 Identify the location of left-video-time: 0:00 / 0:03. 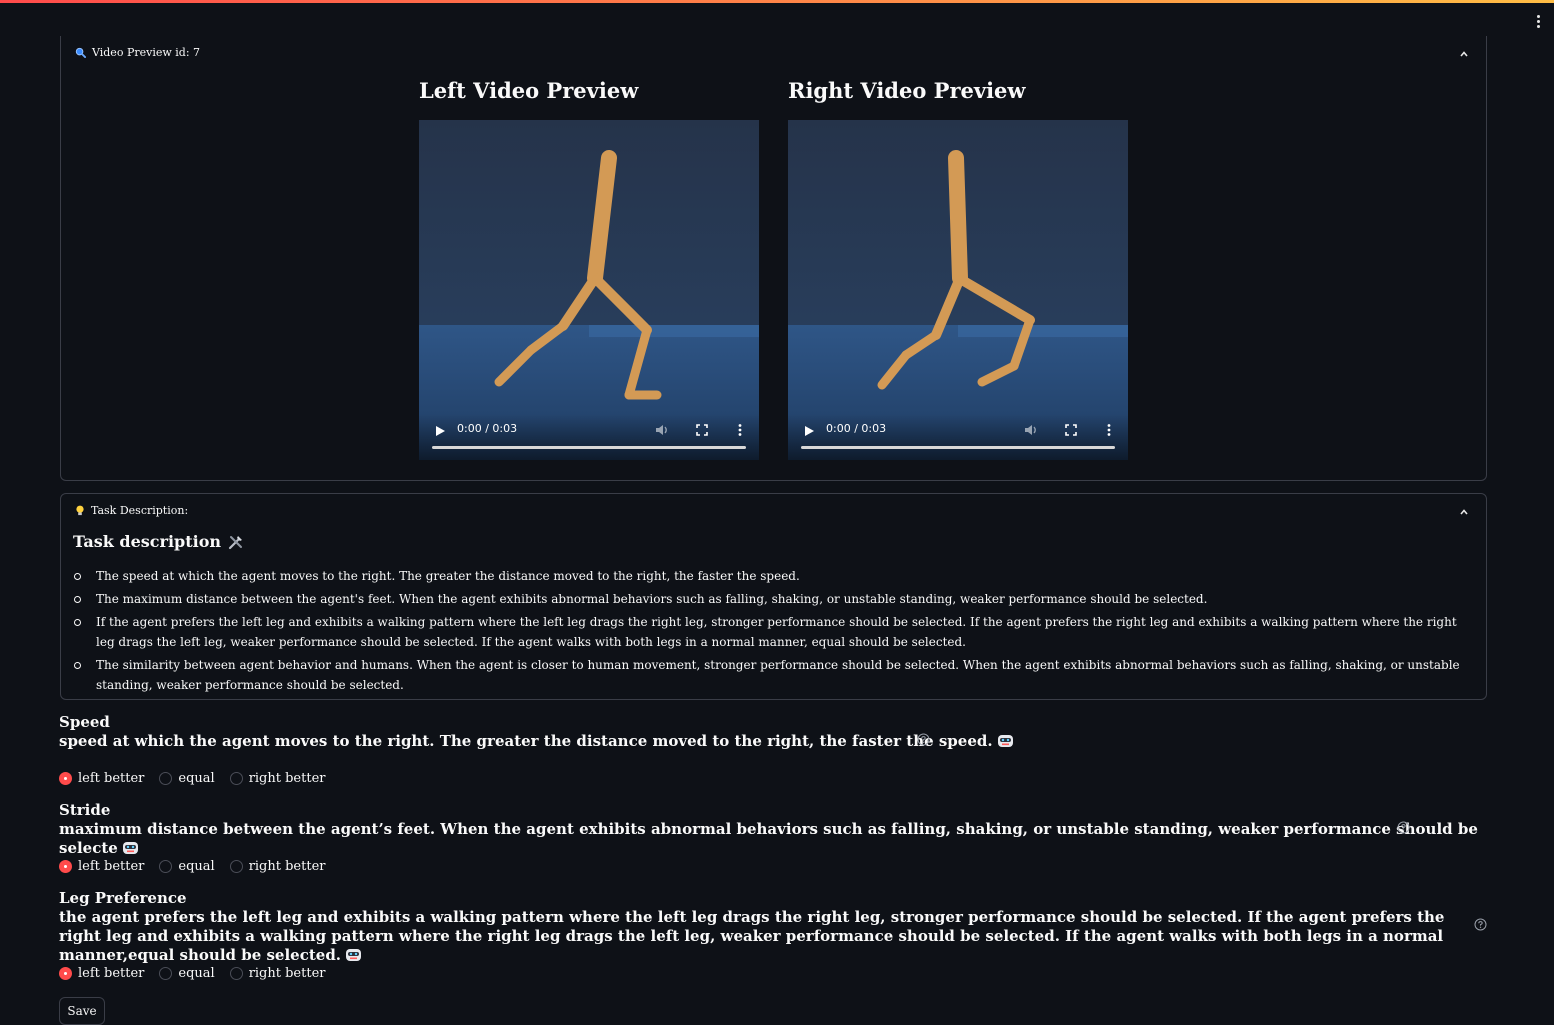
(487, 428).